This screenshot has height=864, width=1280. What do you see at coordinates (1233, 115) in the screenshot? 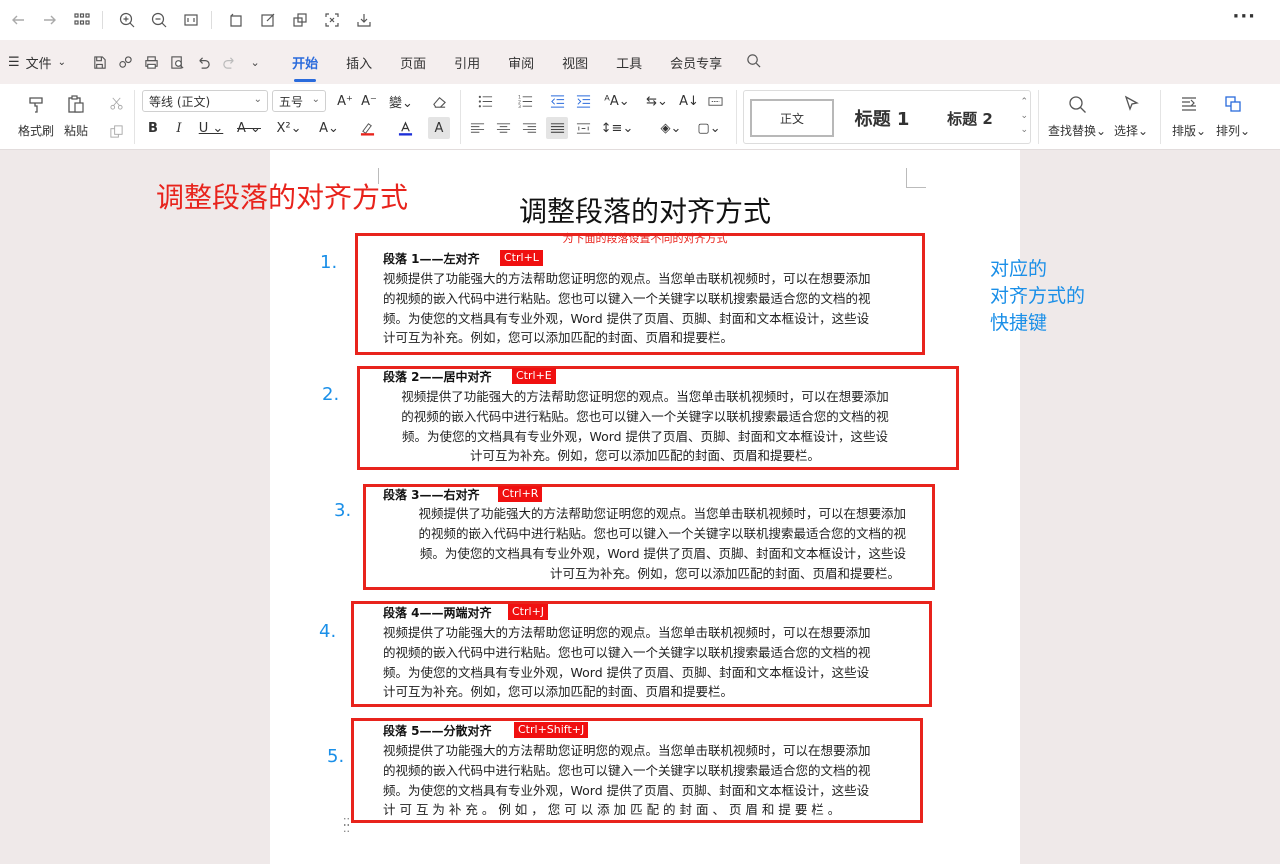
I see `arrange-button: 排列⌄` at bounding box center [1233, 115].